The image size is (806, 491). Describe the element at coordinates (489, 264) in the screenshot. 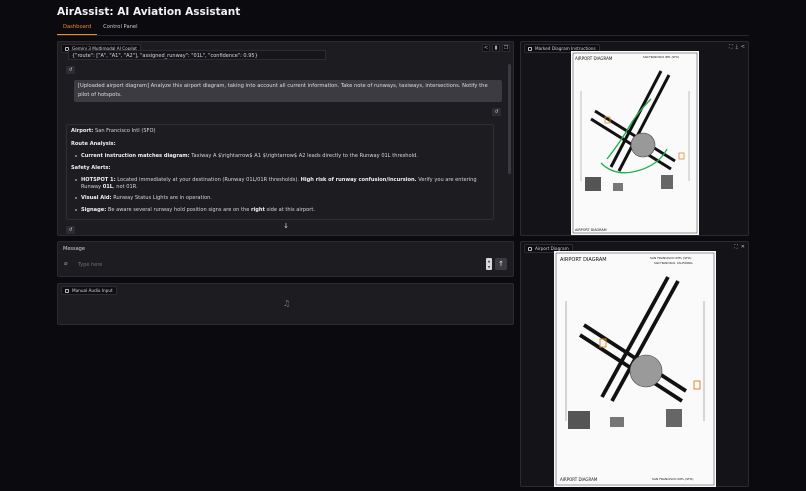

I see `scroll-stepper: ▲ ▼` at that location.